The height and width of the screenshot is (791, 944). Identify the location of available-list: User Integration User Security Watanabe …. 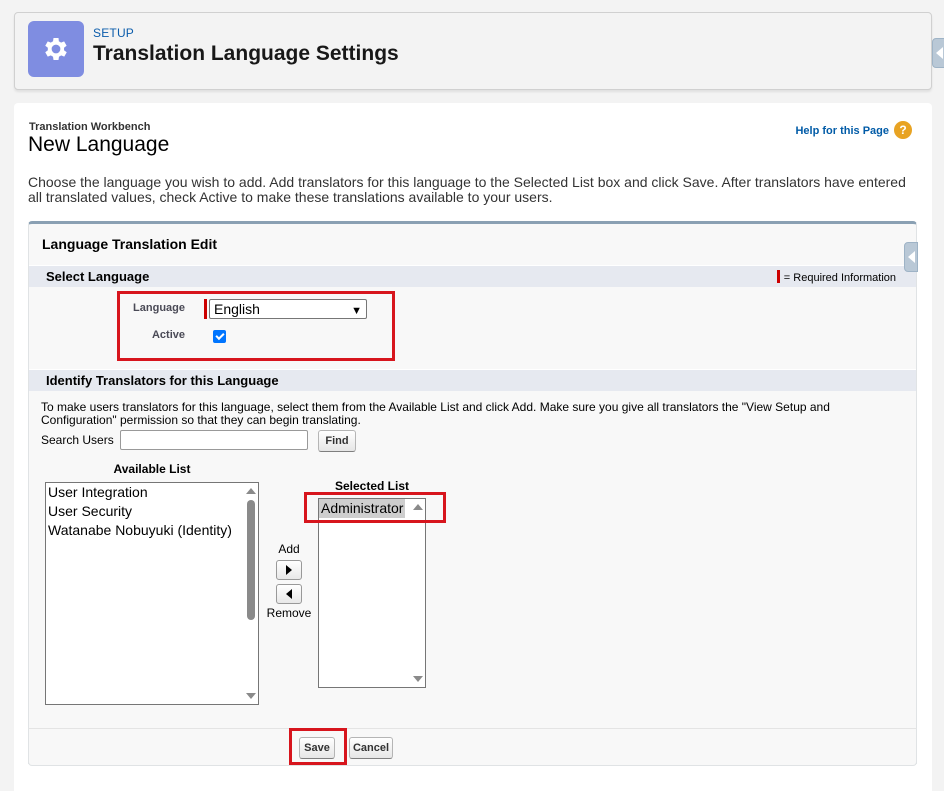
(152, 593).